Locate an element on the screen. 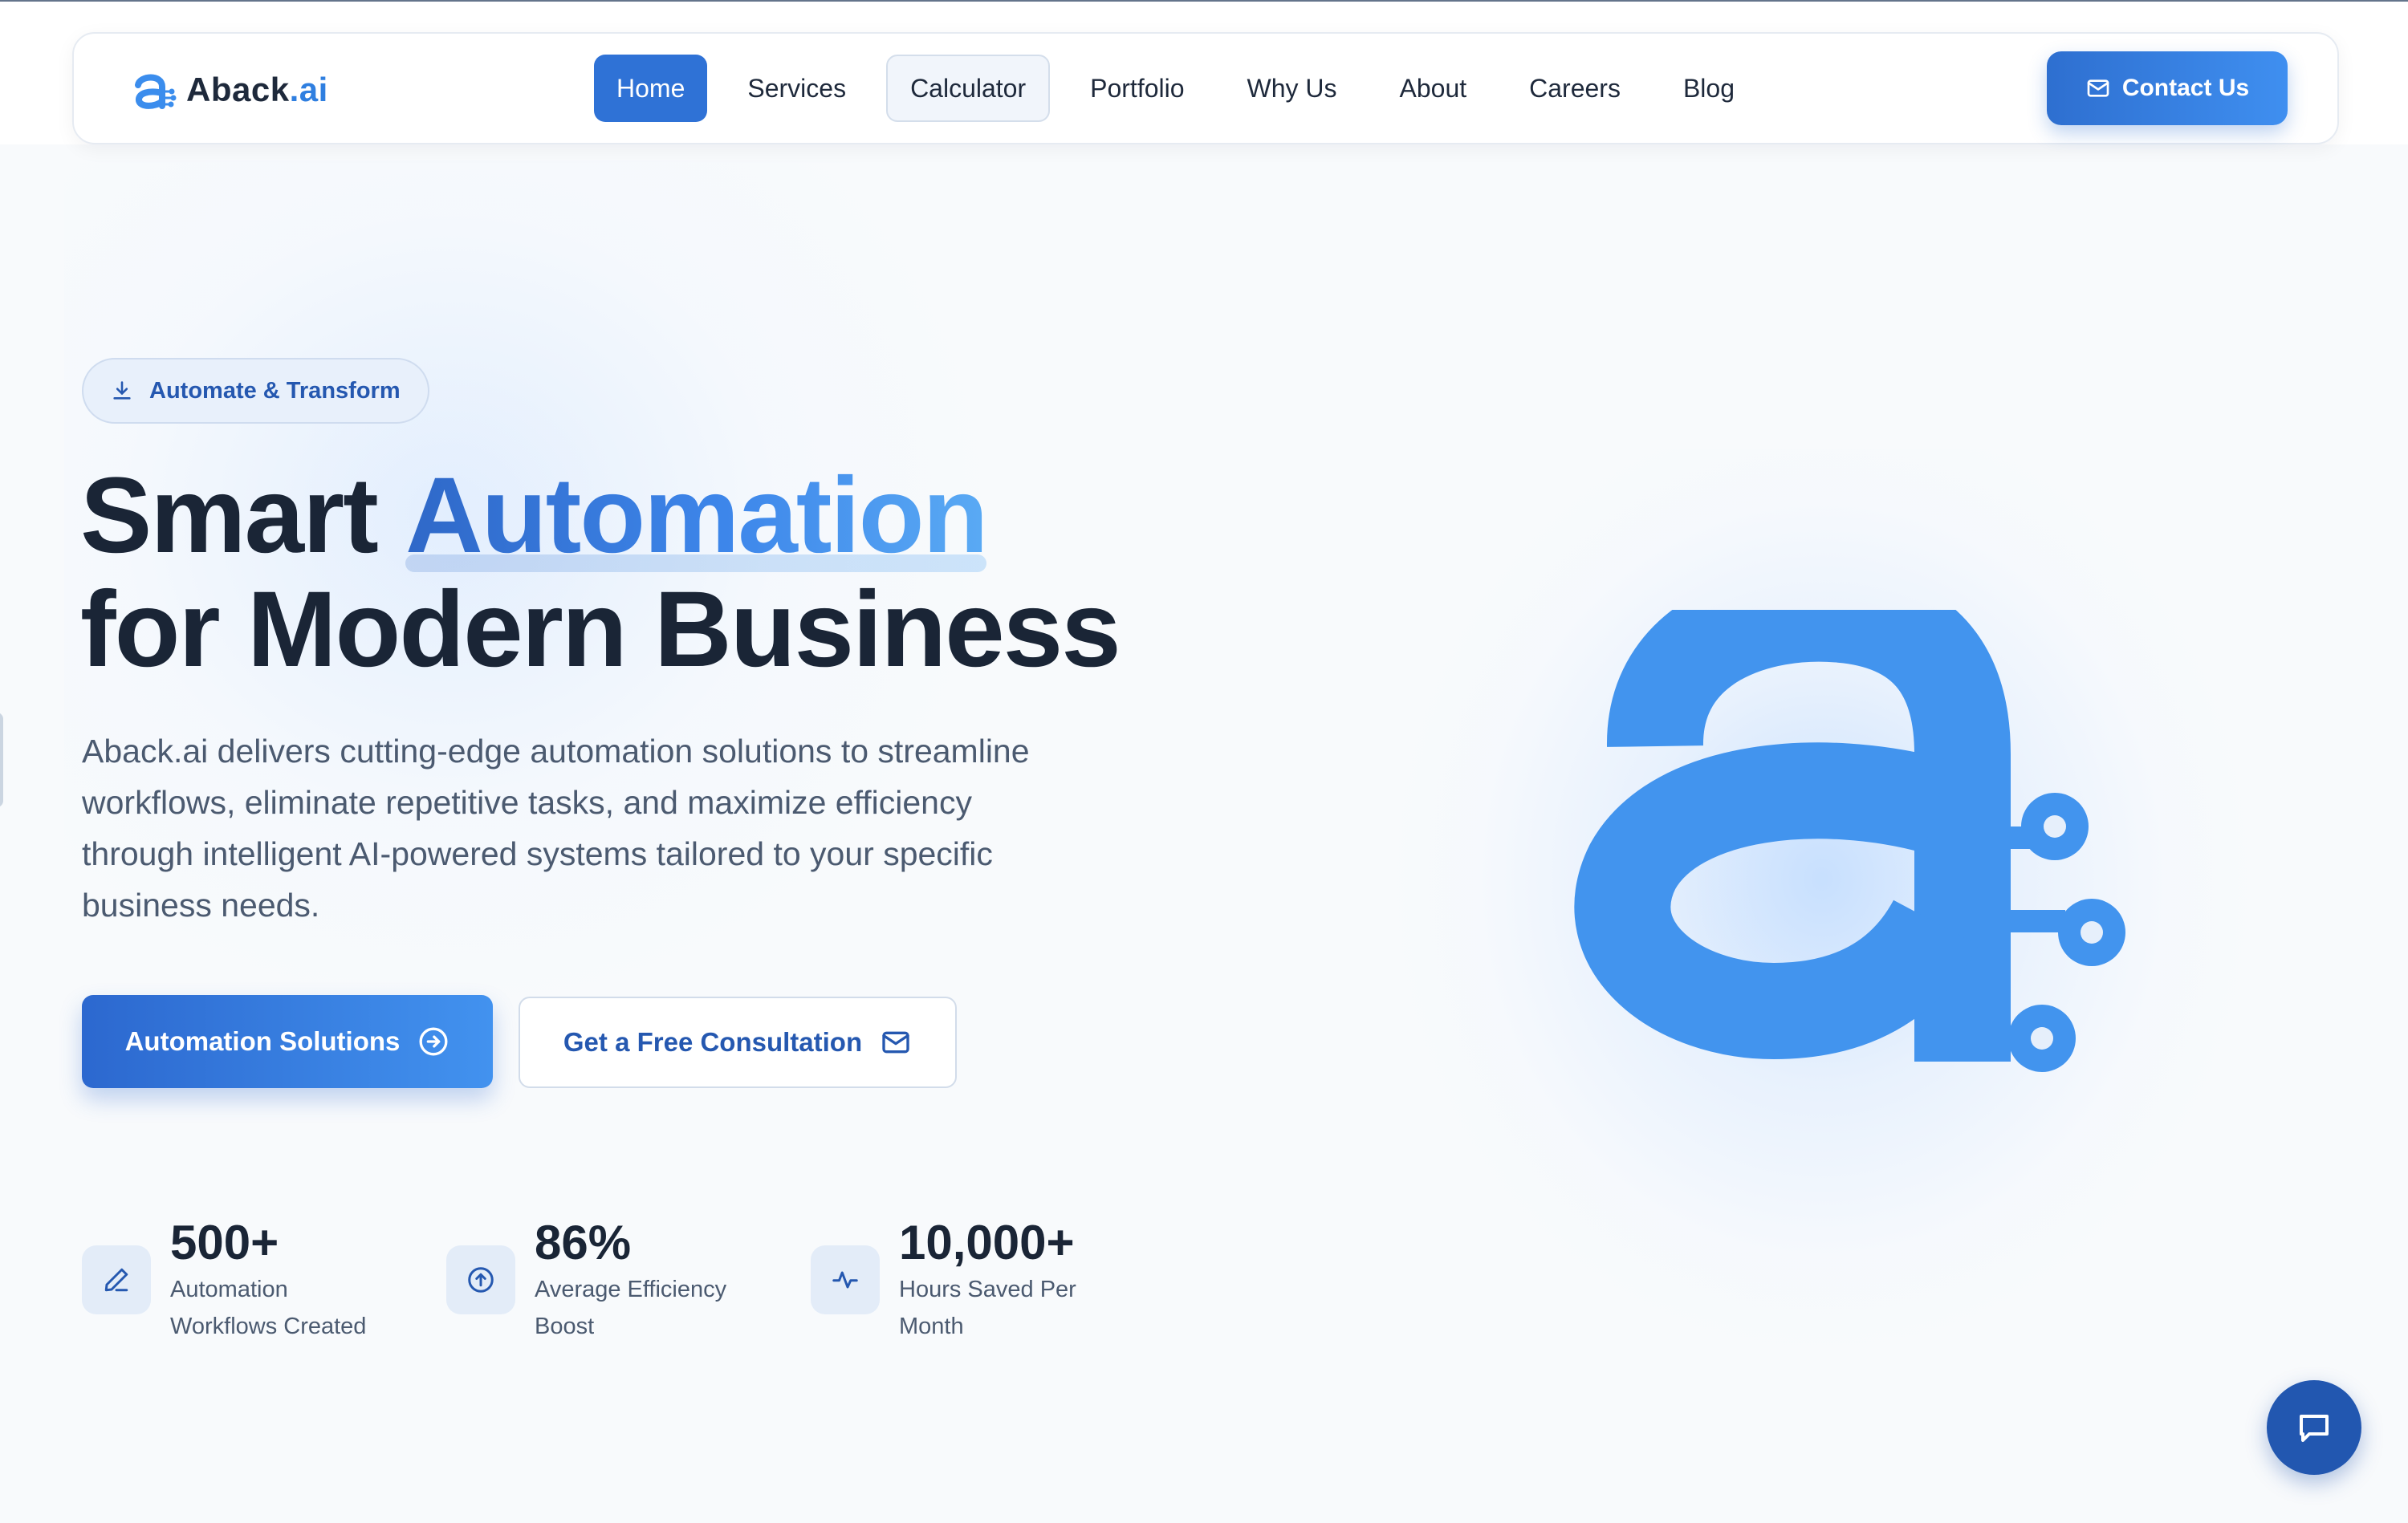 The height and width of the screenshot is (1523, 2408). contact-us-label: Contact Us is located at coordinates (2185, 88).